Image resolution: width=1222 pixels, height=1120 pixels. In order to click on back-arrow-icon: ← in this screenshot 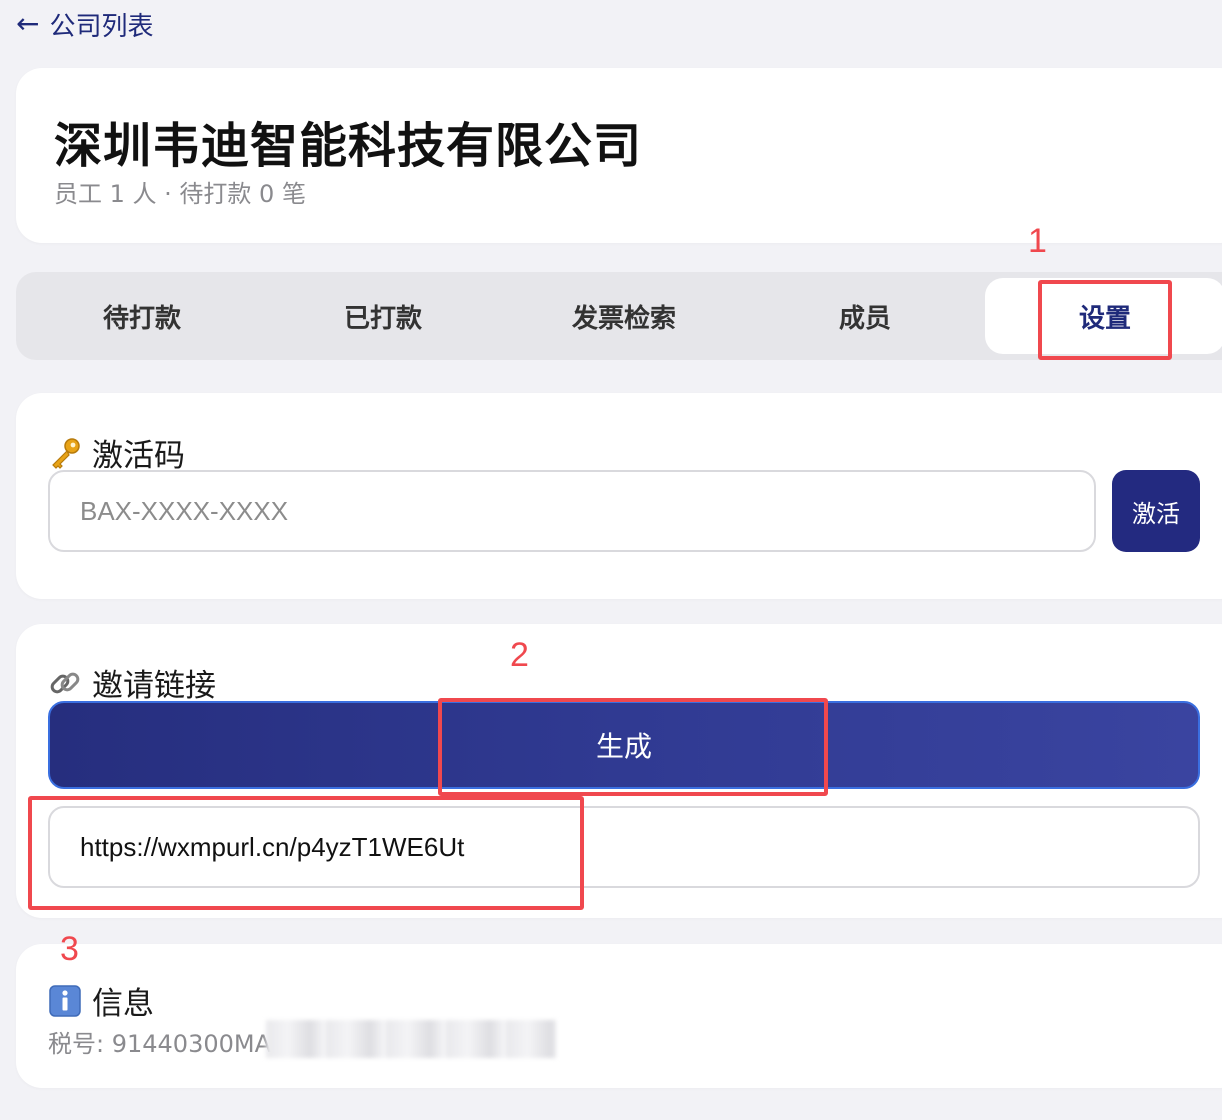, I will do `click(28, 23)`.